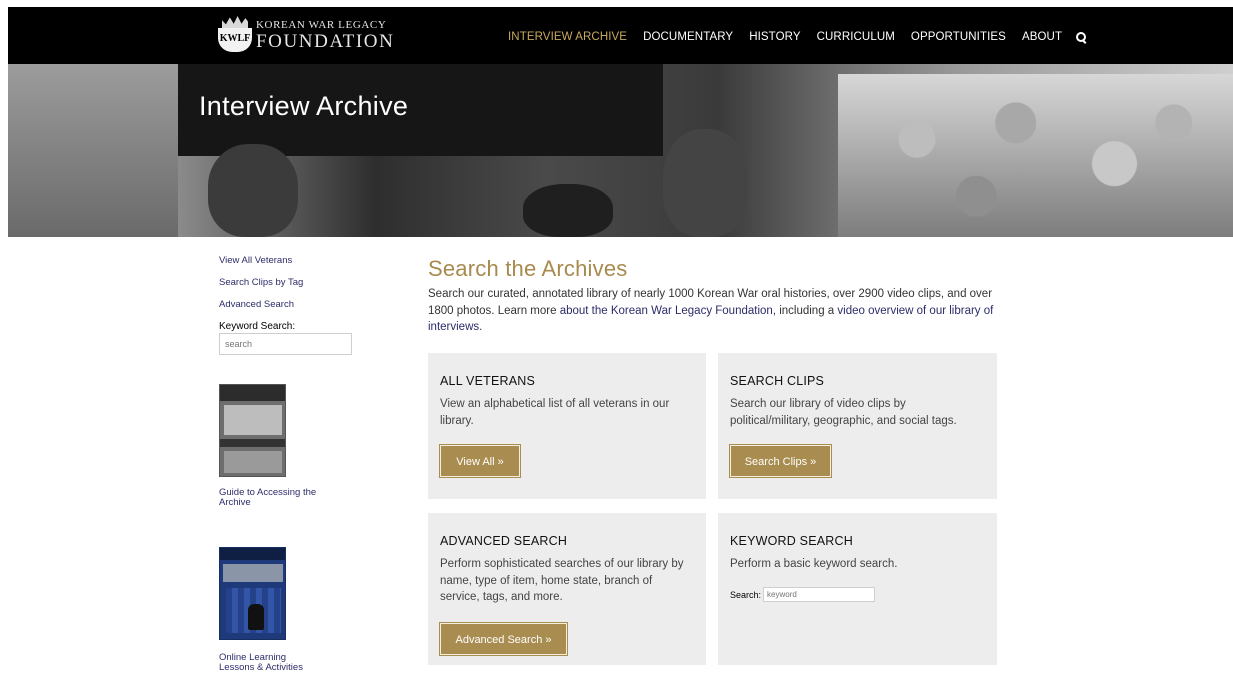  I want to click on card-title: ALL VETERANS, so click(488, 381).